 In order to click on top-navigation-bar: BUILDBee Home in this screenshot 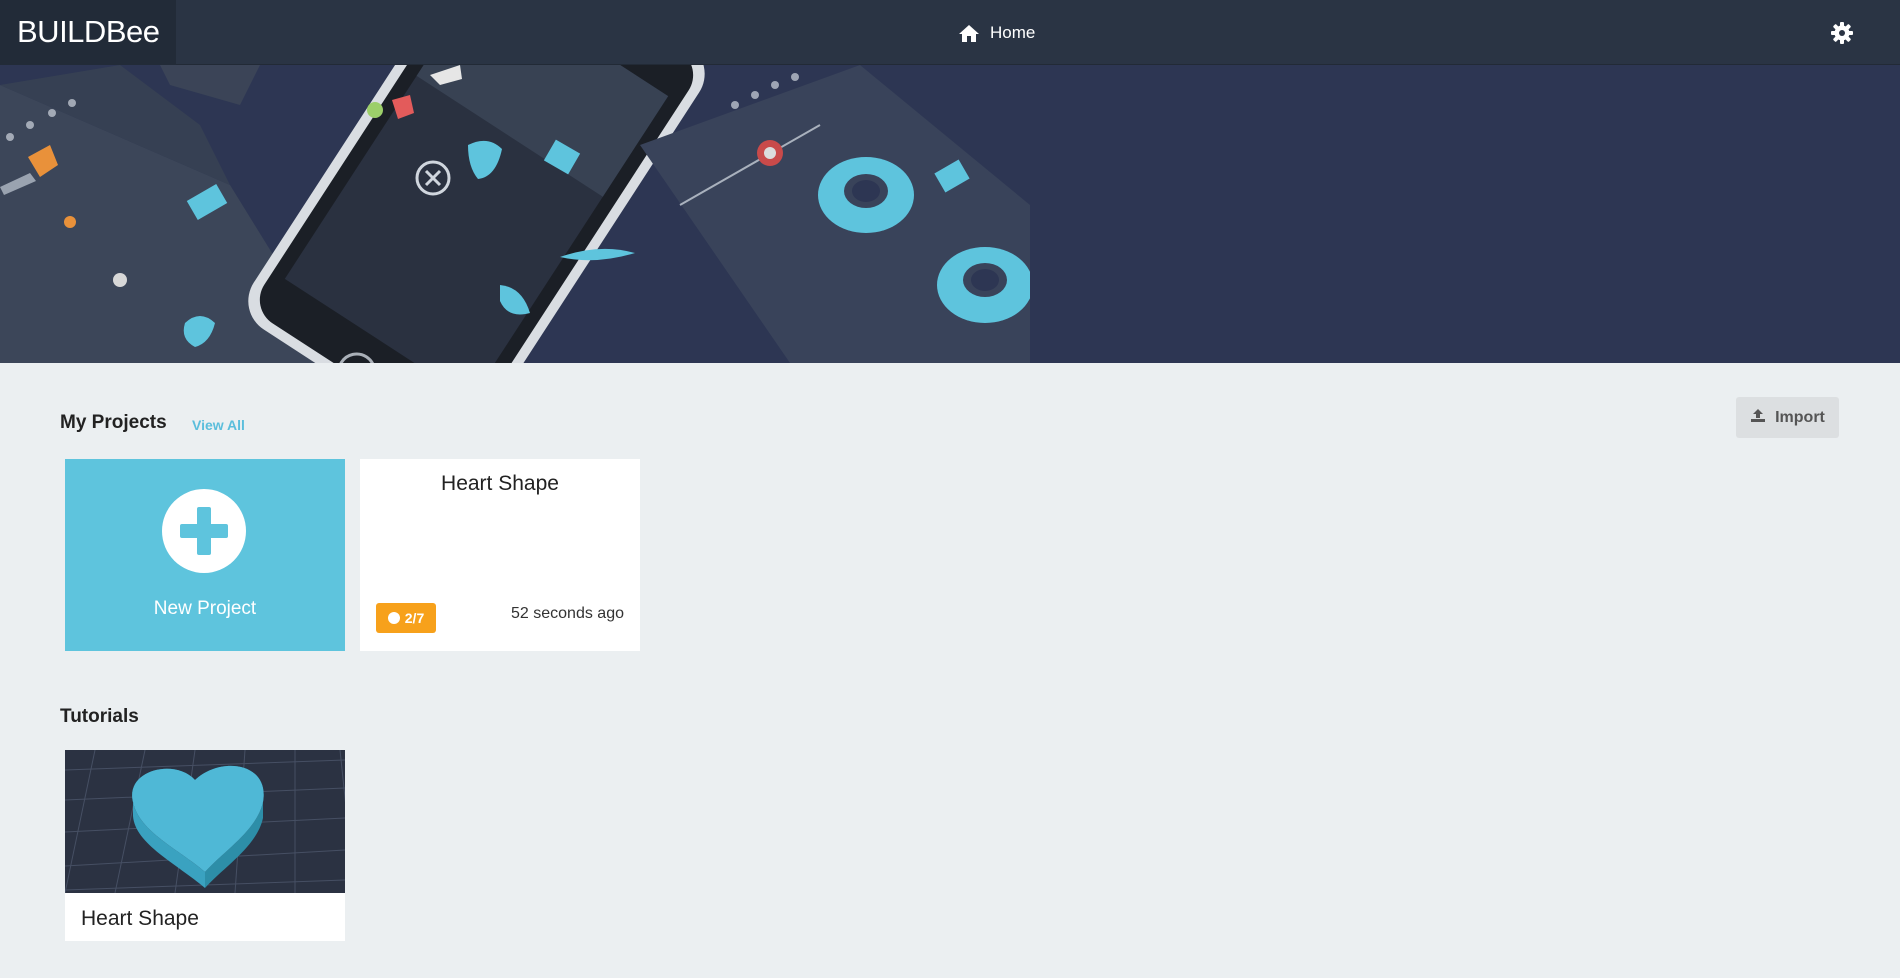, I will do `click(950, 32)`.